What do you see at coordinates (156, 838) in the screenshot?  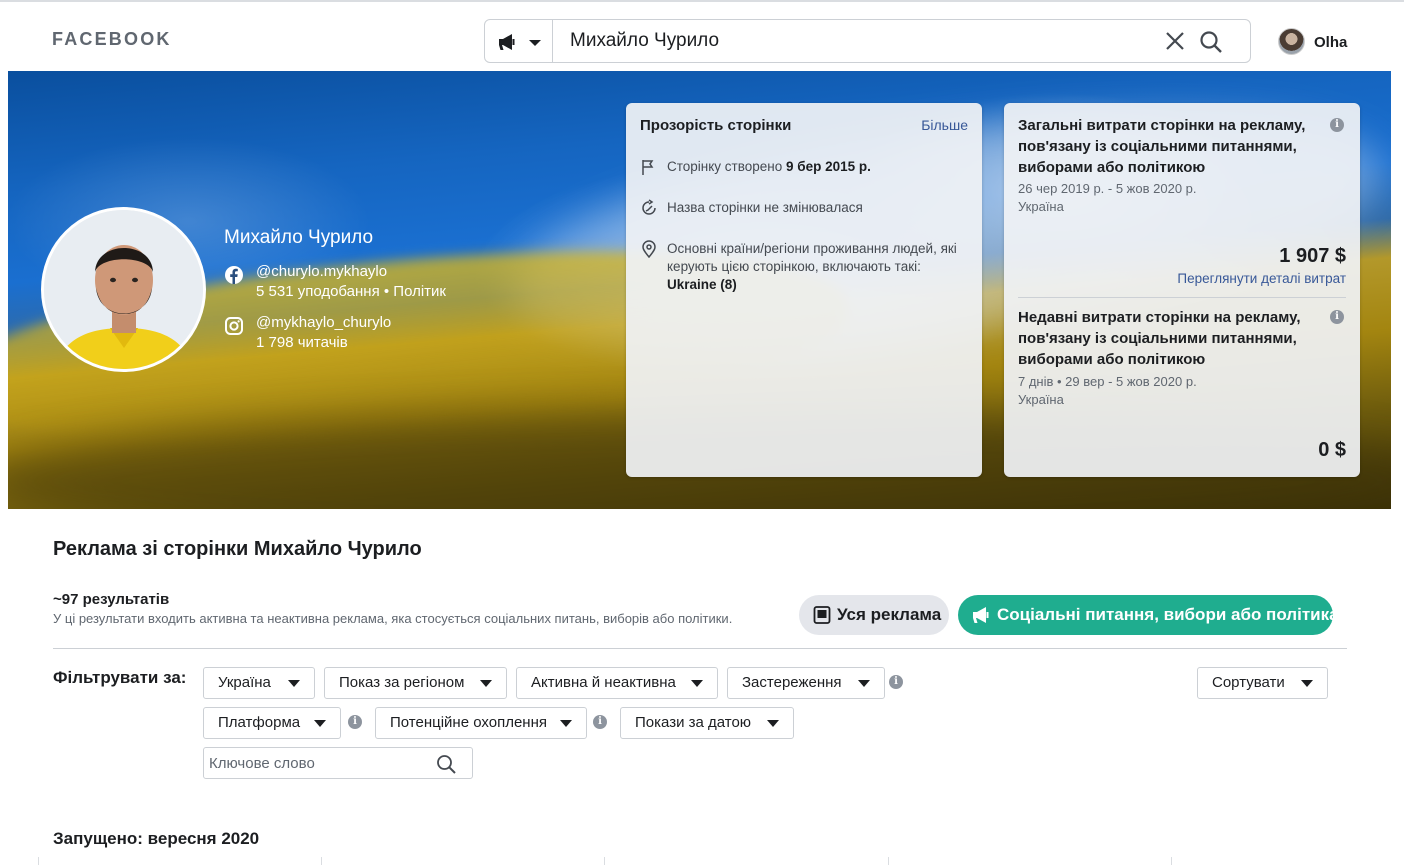 I see `launched-heading: Запущено: вересня 2020` at bounding box center [156, 838].